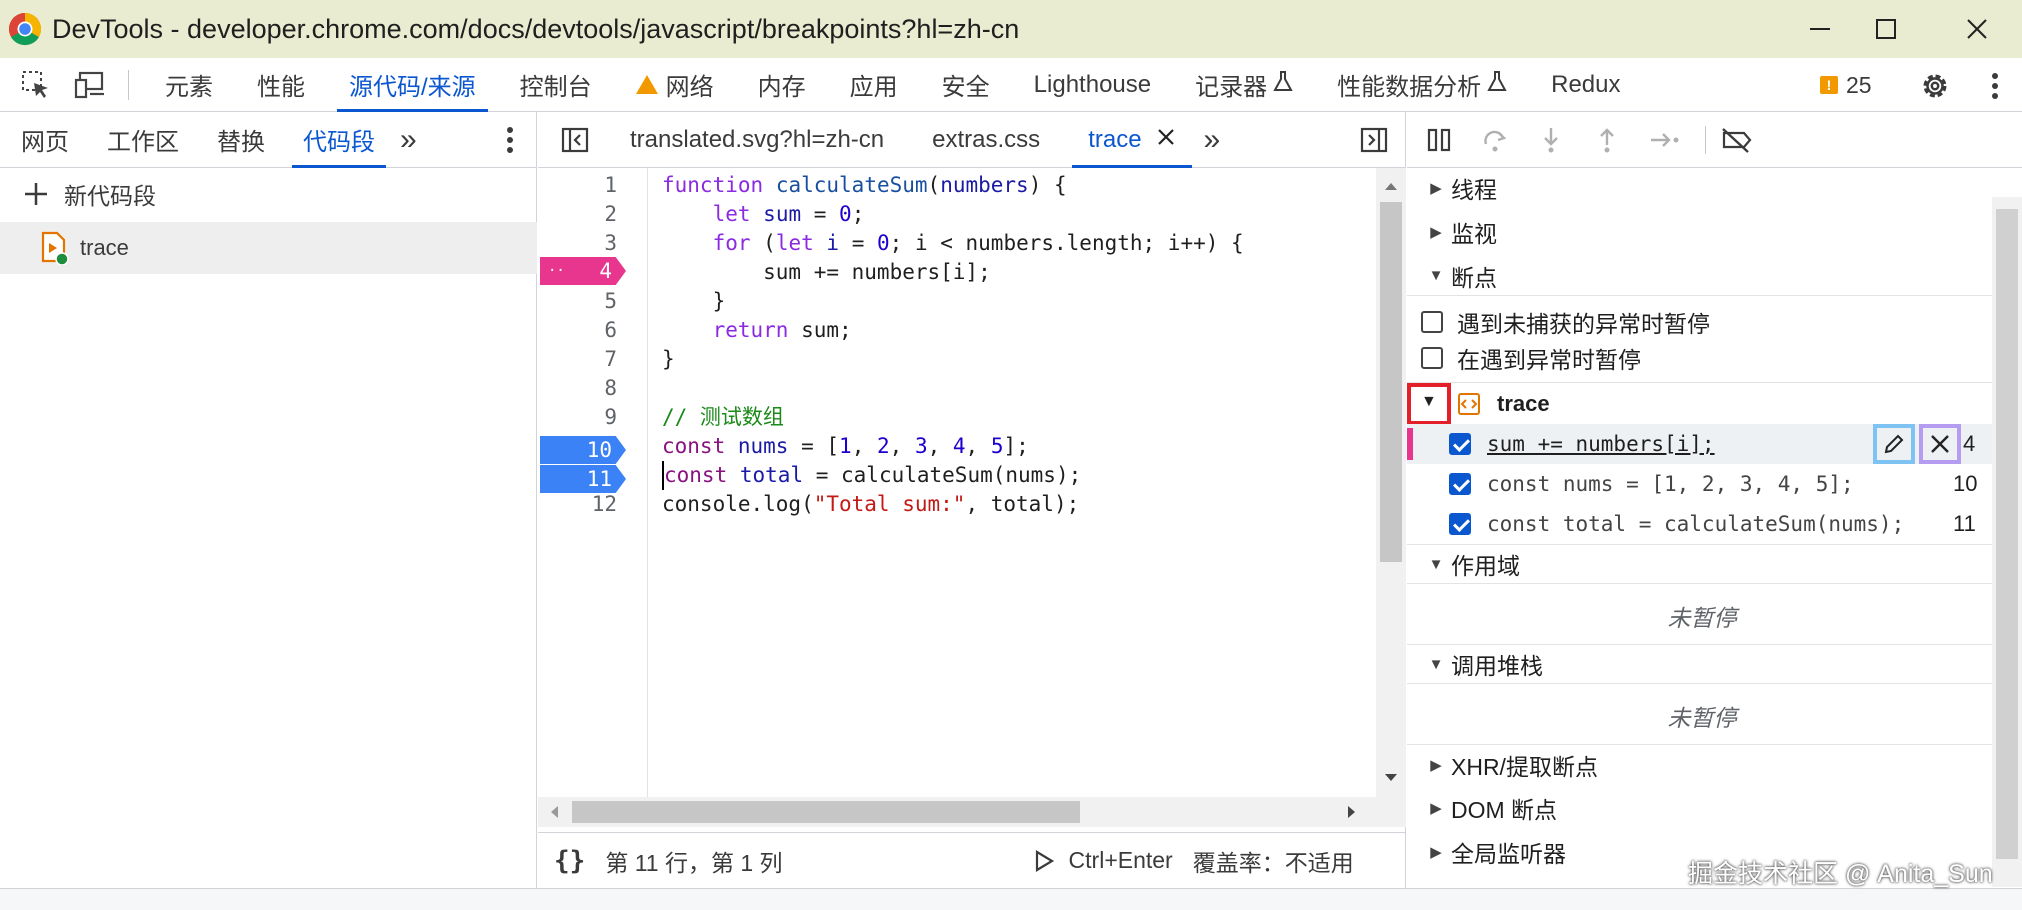  What do you see at coordinates (966, 85) in the screenshot?
I see `tool-tab-7: 安全` at bounding box center [966, 85].